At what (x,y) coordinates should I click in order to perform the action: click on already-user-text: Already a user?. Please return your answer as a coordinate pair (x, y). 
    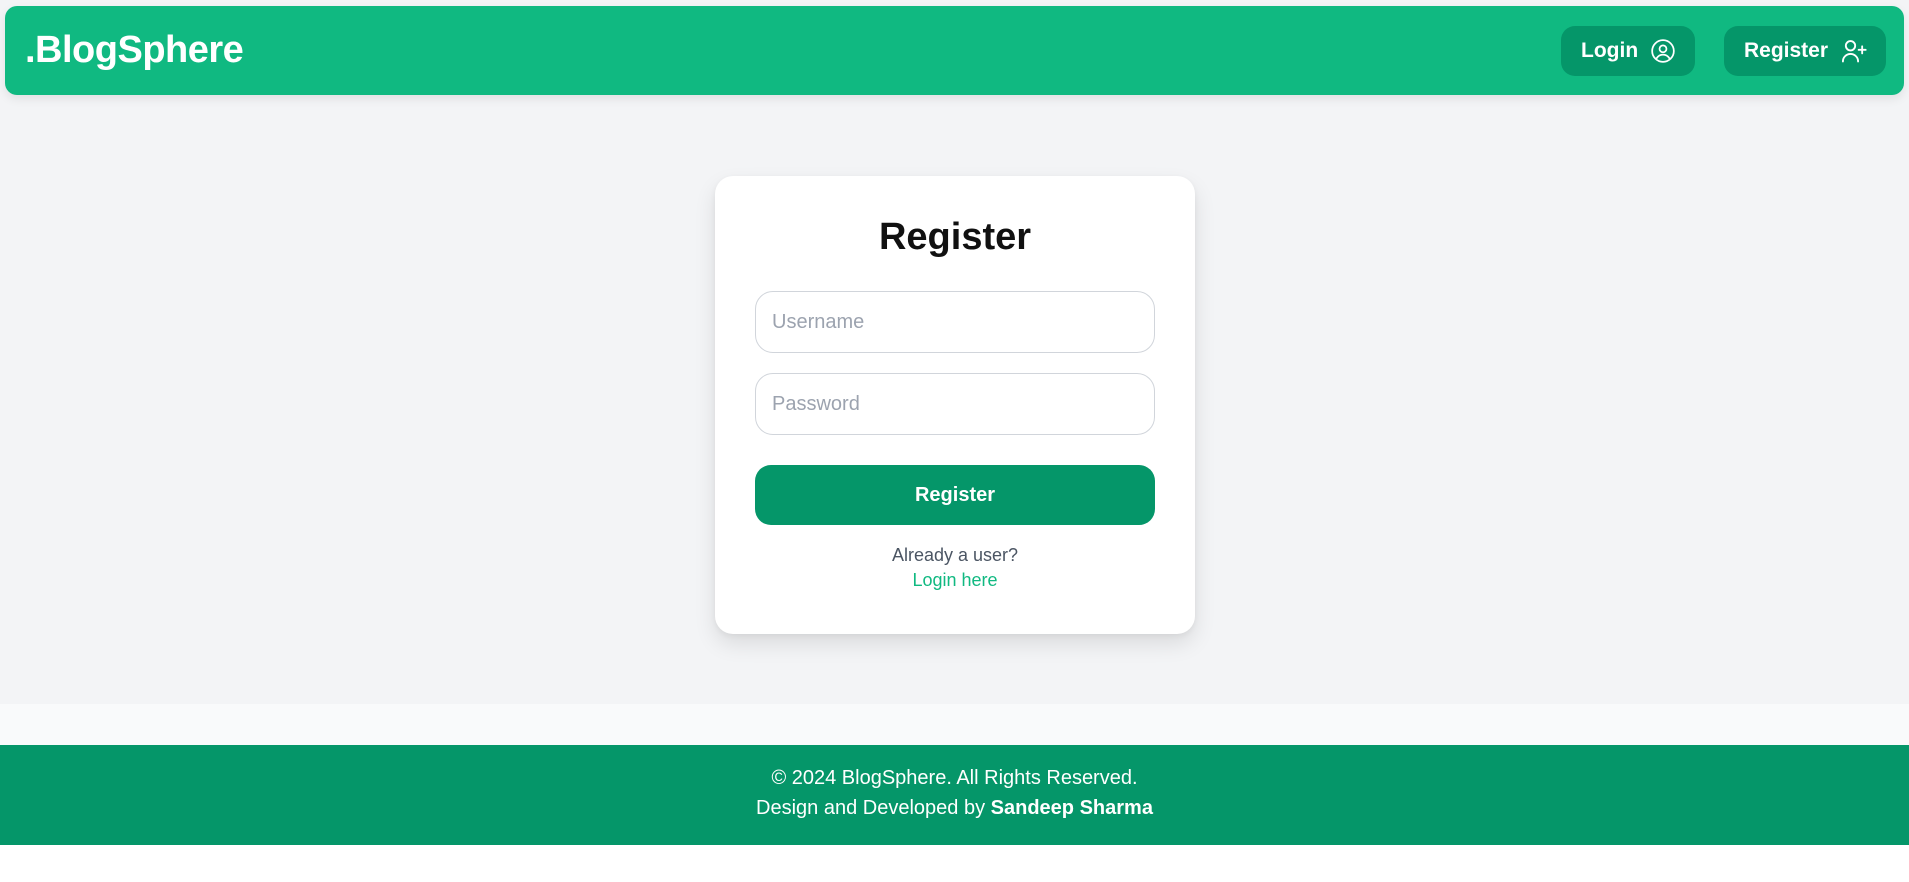
    Looking at the image, I should click on (955, 555).